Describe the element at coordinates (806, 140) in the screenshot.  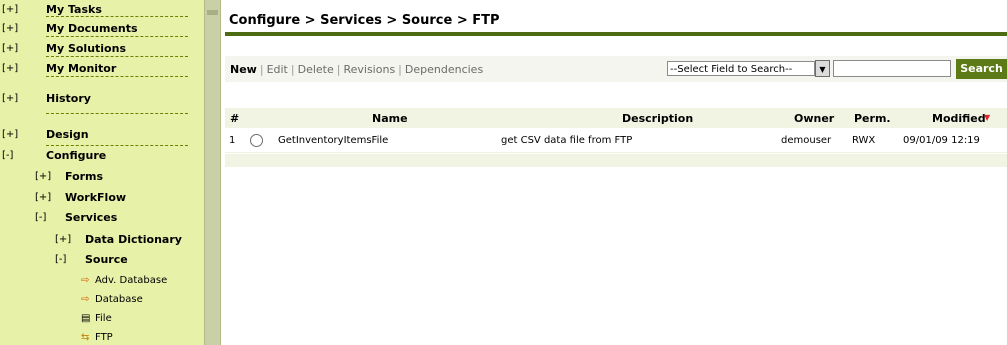
I see `row-owner: demouser` at that location.